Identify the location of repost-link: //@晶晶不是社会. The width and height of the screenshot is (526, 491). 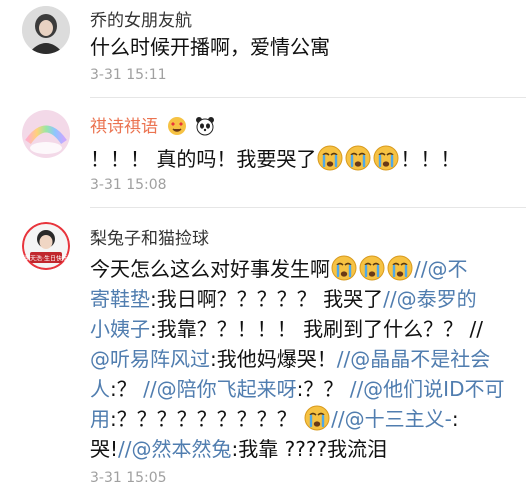
(413, 359).